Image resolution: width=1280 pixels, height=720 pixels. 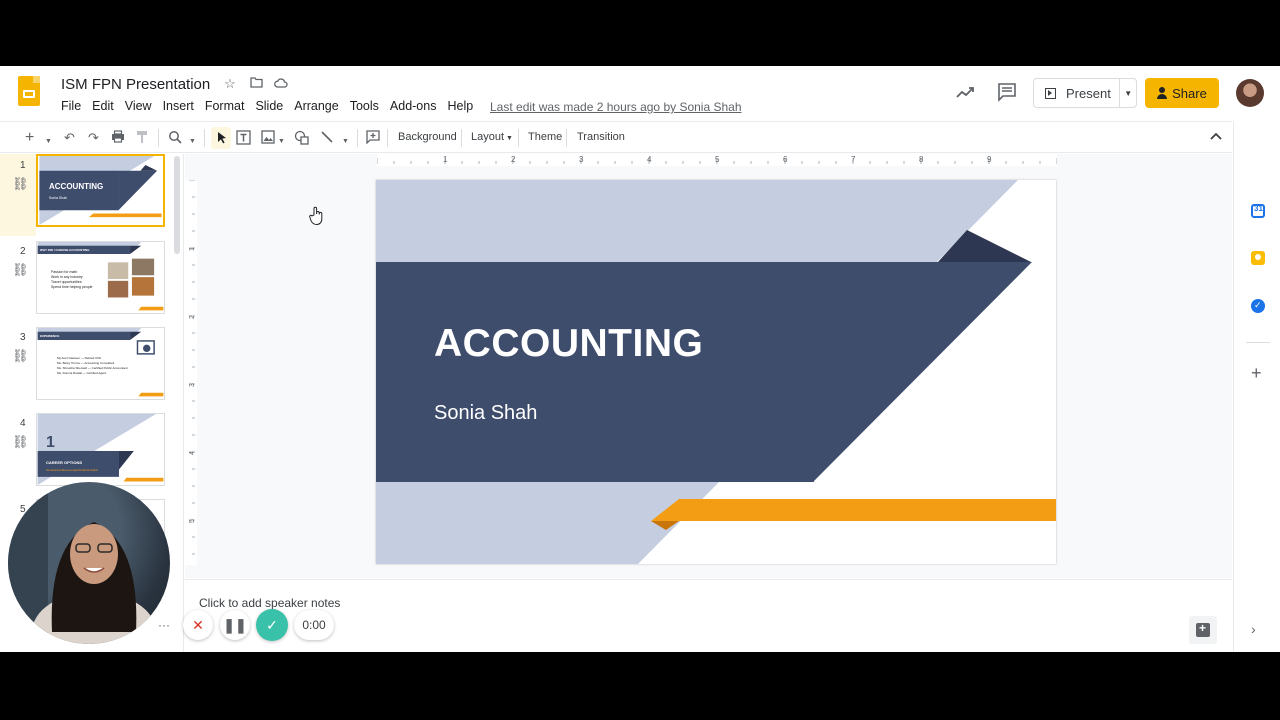 I want to click on menu-arrange: Arrange, so click(x=316, y=106).